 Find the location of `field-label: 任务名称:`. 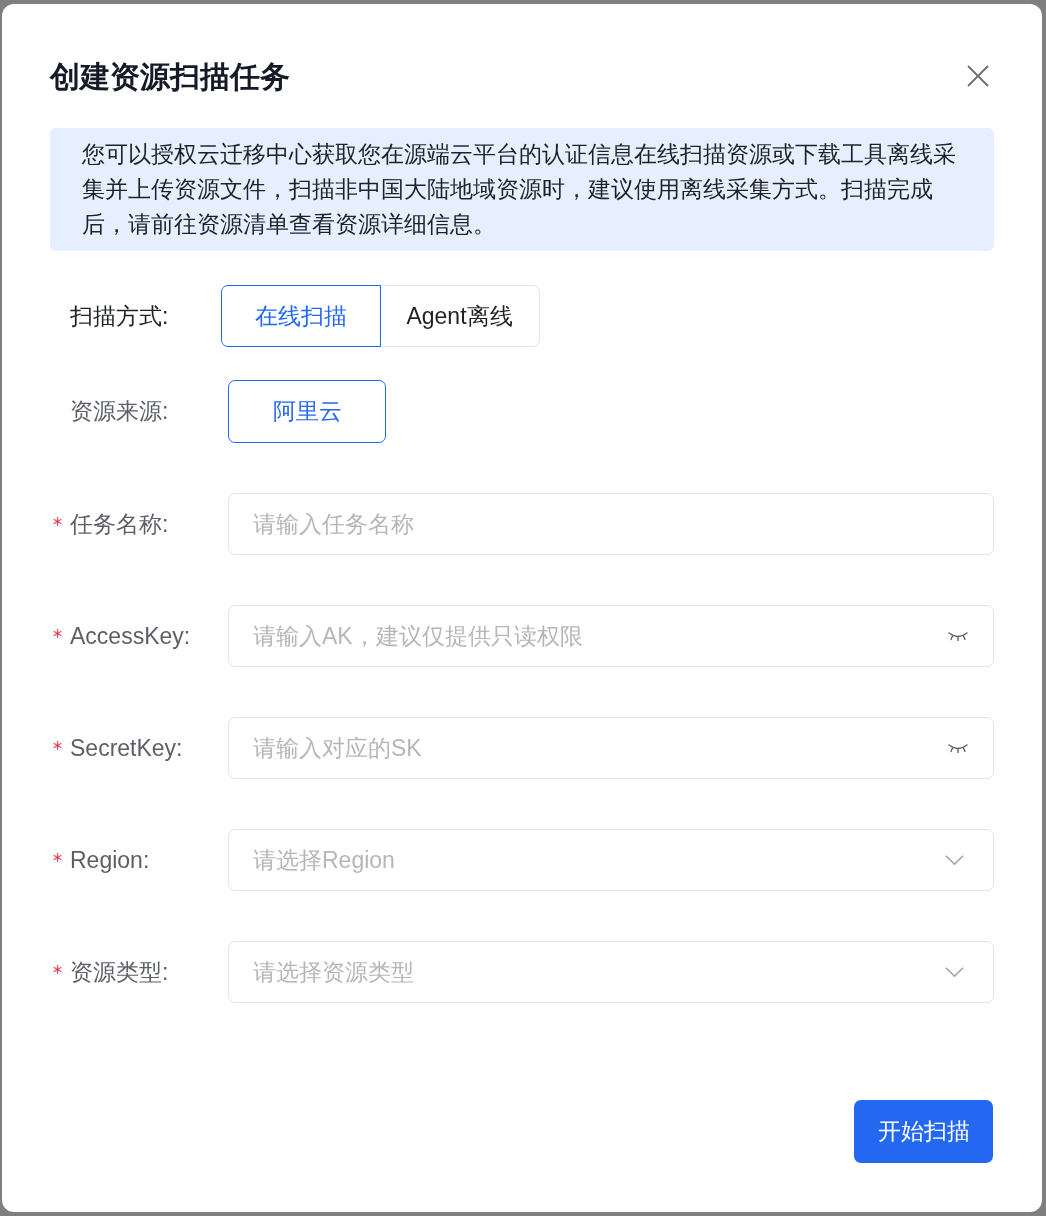

field-label: 任务名称: is located at coordinates (119, 524).